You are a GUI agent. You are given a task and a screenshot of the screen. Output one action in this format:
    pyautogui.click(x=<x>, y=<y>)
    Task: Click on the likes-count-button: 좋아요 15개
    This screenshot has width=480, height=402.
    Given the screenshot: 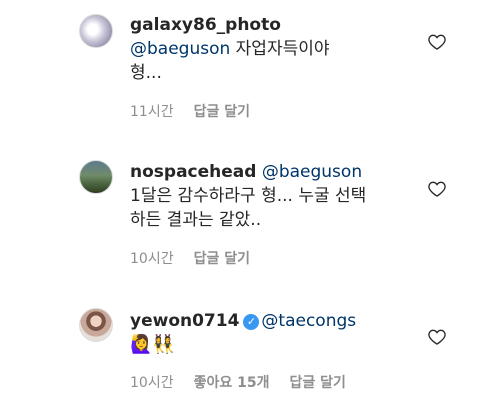 What is the action you would take?
    pyautogui.click(x=232, y=383)
    